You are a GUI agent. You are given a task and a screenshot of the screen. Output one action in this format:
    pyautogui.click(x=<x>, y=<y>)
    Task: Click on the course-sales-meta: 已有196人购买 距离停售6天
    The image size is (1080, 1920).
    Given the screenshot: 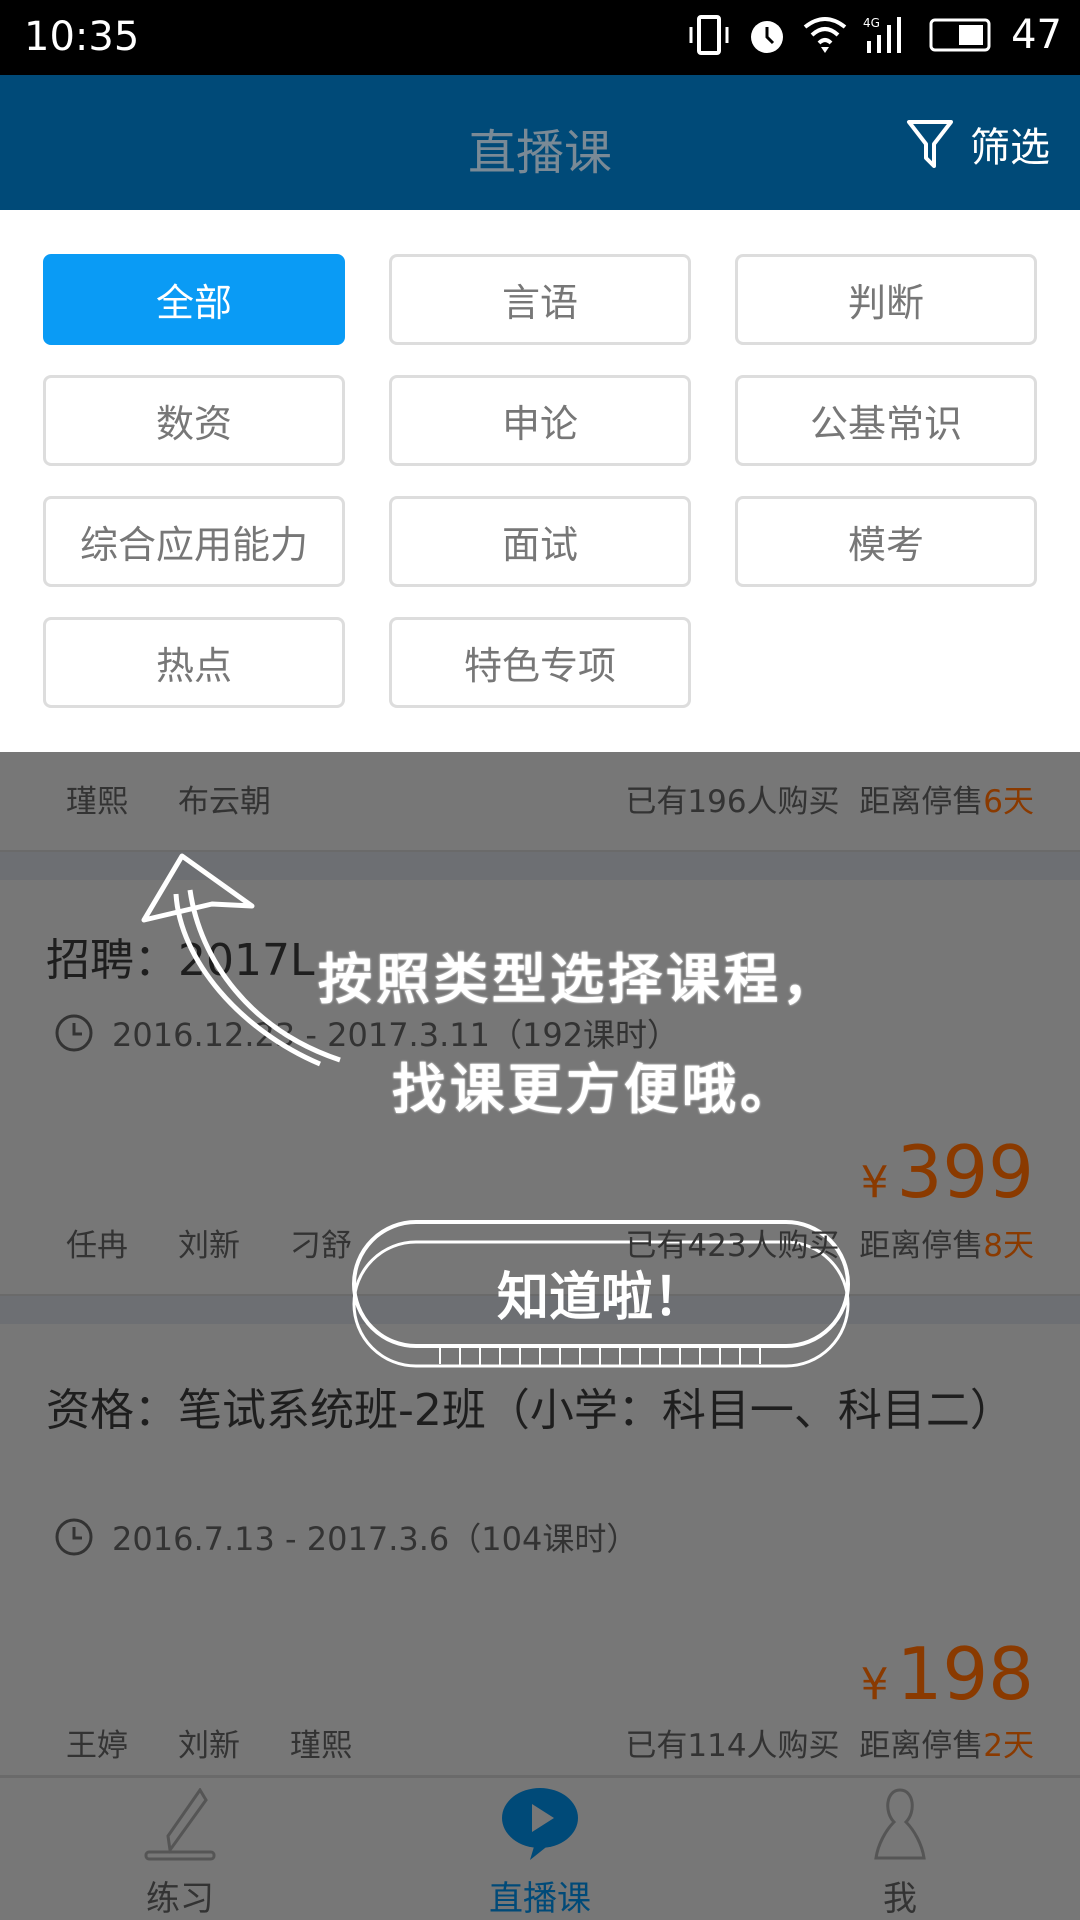 What is the action you would take?
    pyautogui.click(x=829, y=798)
    